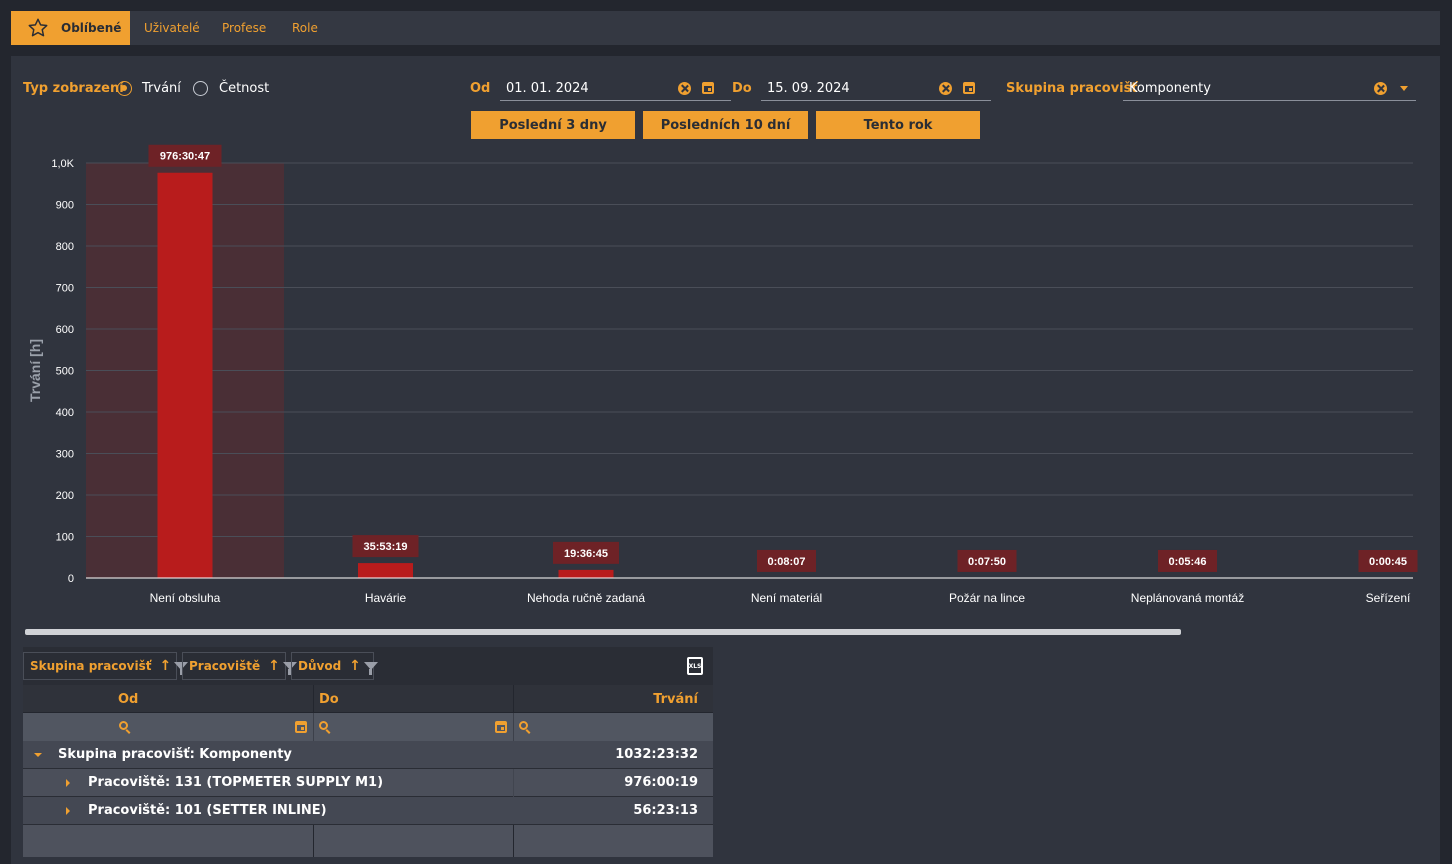  I want to click on subgroup-row: Pracoviště: 101 (SETTER INLINE) 56:23:13, so click(368, 811).